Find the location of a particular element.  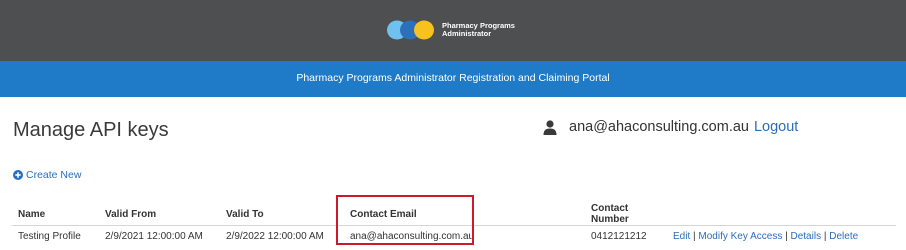

cell-valid-to: 2/9/2022 12:00:00 AM is located at coordinates (275, 237).